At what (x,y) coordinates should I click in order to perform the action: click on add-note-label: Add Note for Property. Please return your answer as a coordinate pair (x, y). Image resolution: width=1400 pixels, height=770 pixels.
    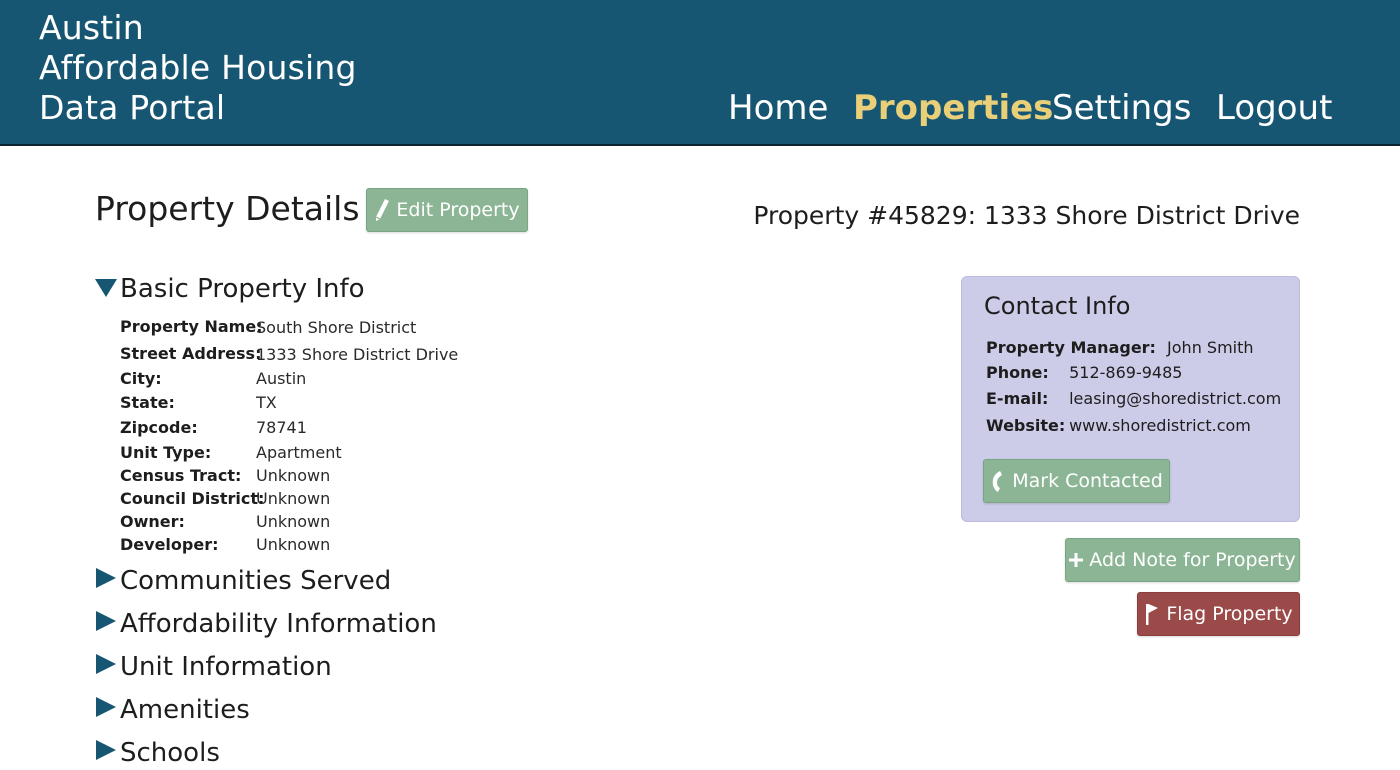
    Looking at the image, I should click on (1192, 560).